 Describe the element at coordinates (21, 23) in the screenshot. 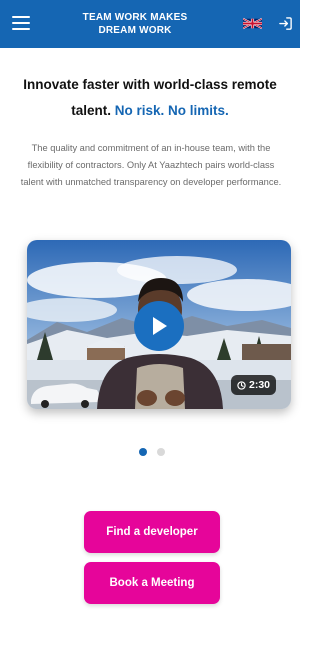

I see `hamburger-menu-icon` at that location.